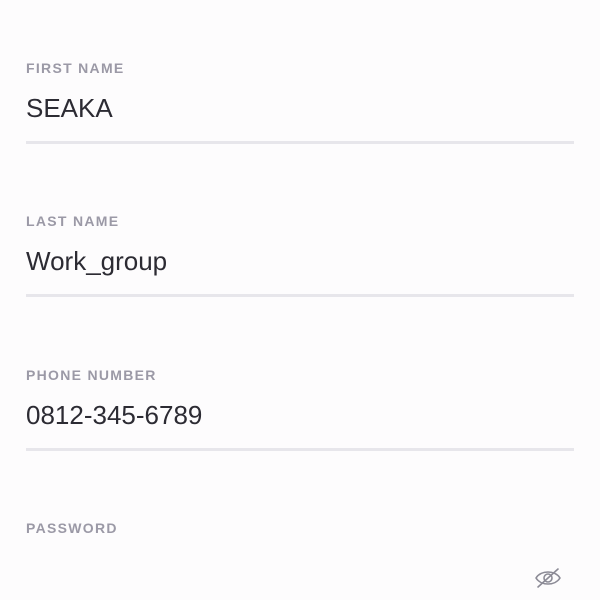 The height and width of the screenshot is (600, 600). What do you see at coordinates (300, 568) in the screenshot?
I see `password-input` at bounding box center [300, 568].